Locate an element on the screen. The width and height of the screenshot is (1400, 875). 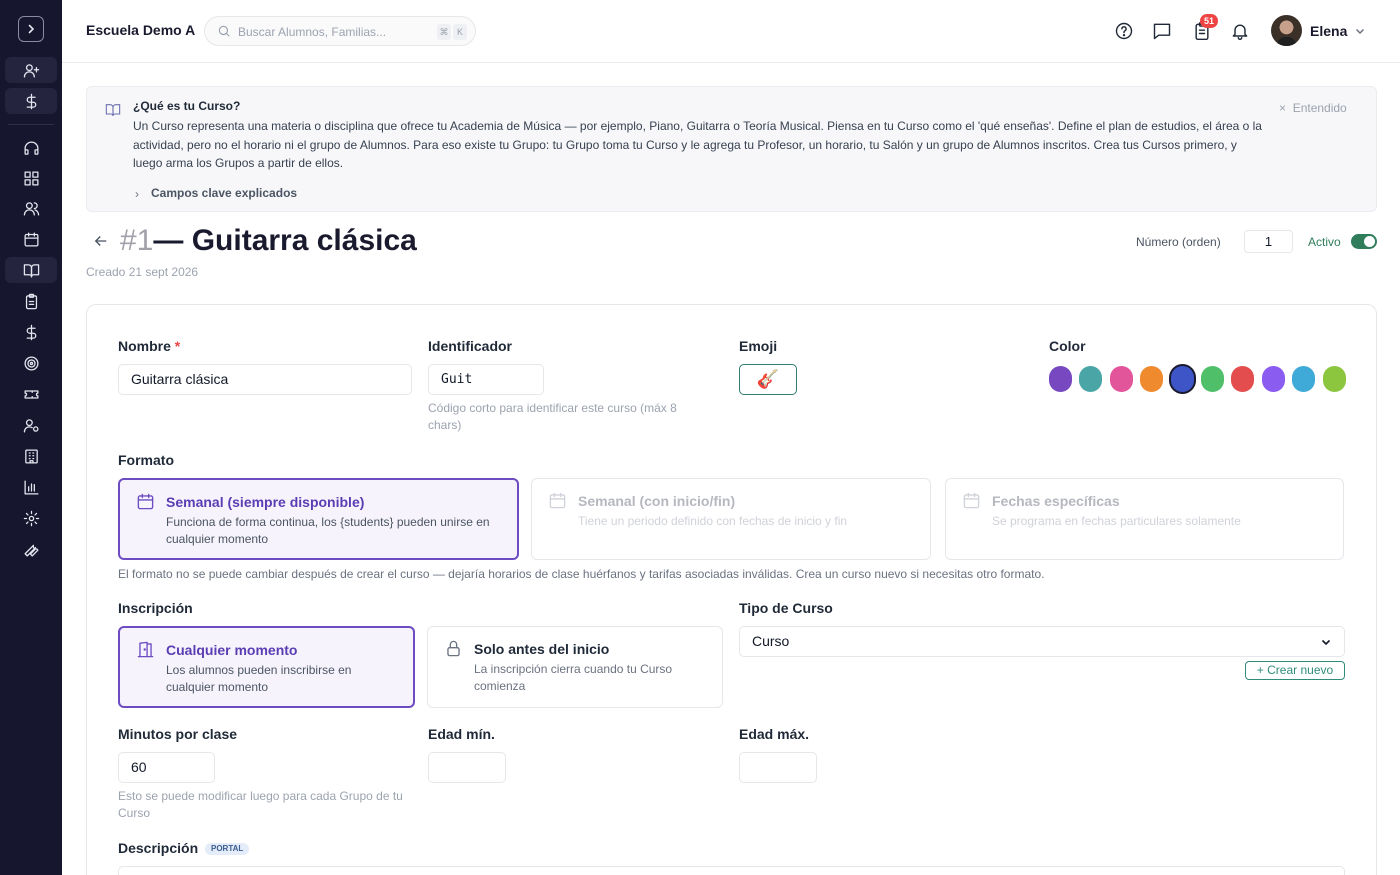
notifications-button is located at coordinates (1240, 31).